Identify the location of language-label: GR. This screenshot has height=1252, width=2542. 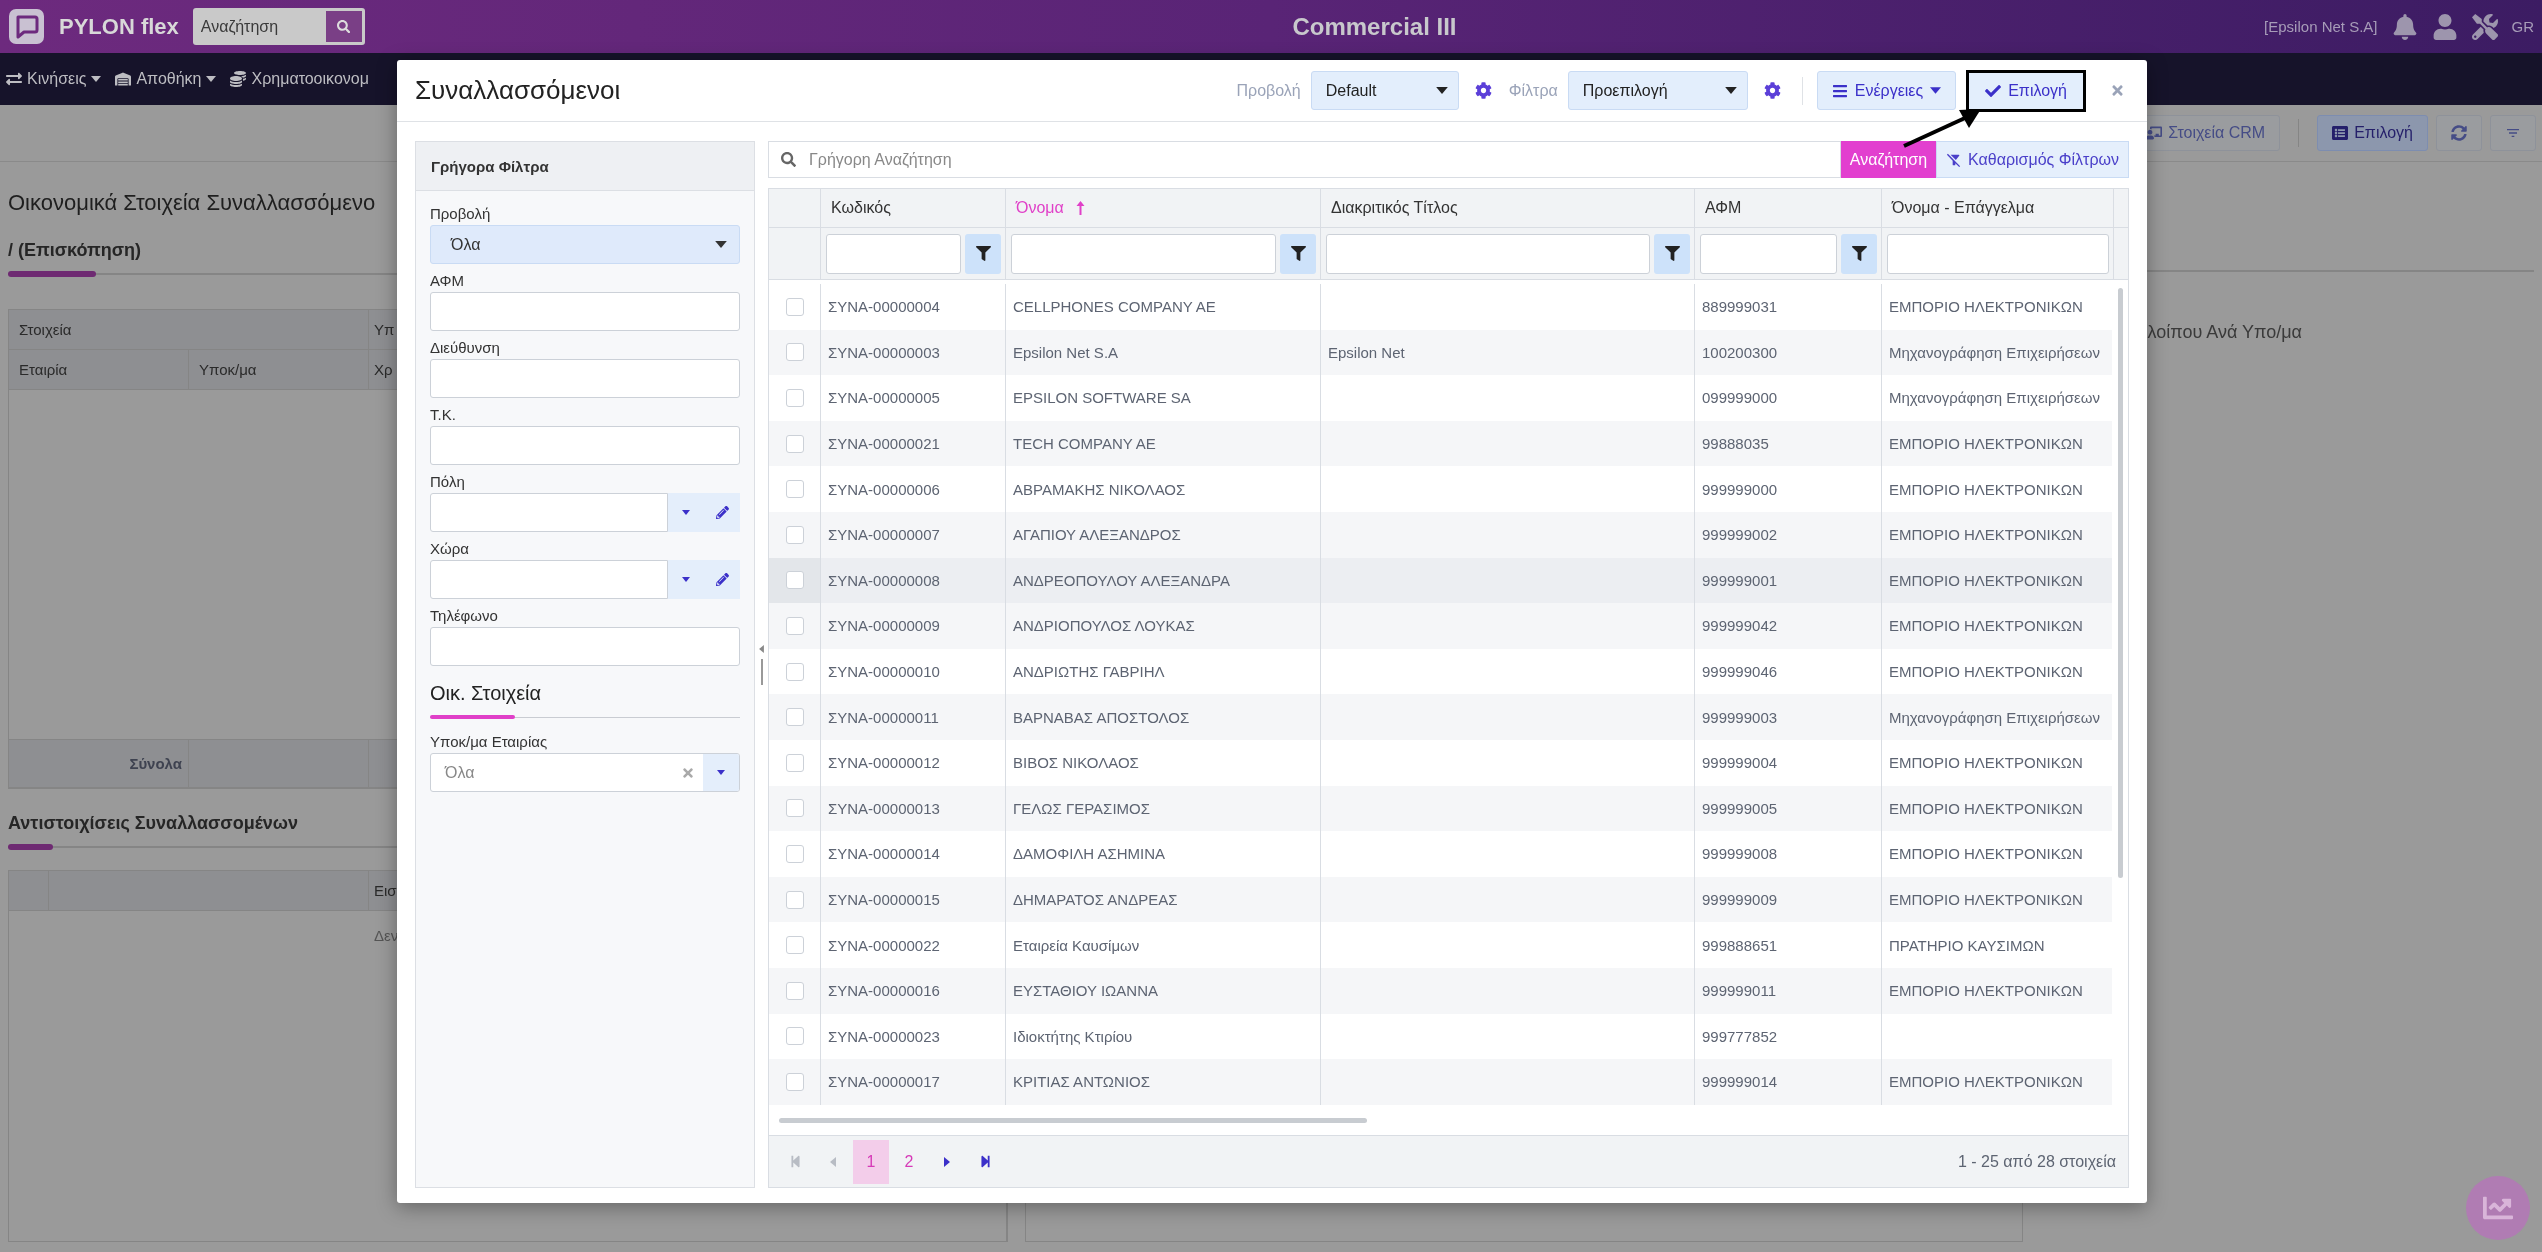
(2522, 26).